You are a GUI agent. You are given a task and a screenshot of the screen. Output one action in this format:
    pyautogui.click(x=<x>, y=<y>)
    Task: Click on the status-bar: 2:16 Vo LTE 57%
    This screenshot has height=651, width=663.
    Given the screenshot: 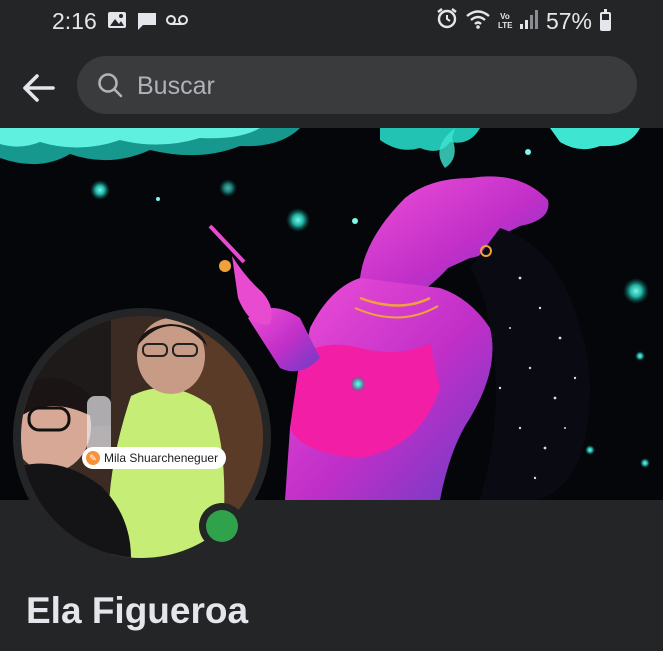 What is the action you would take?
    pyautogui.click(x=331, y=21)
    